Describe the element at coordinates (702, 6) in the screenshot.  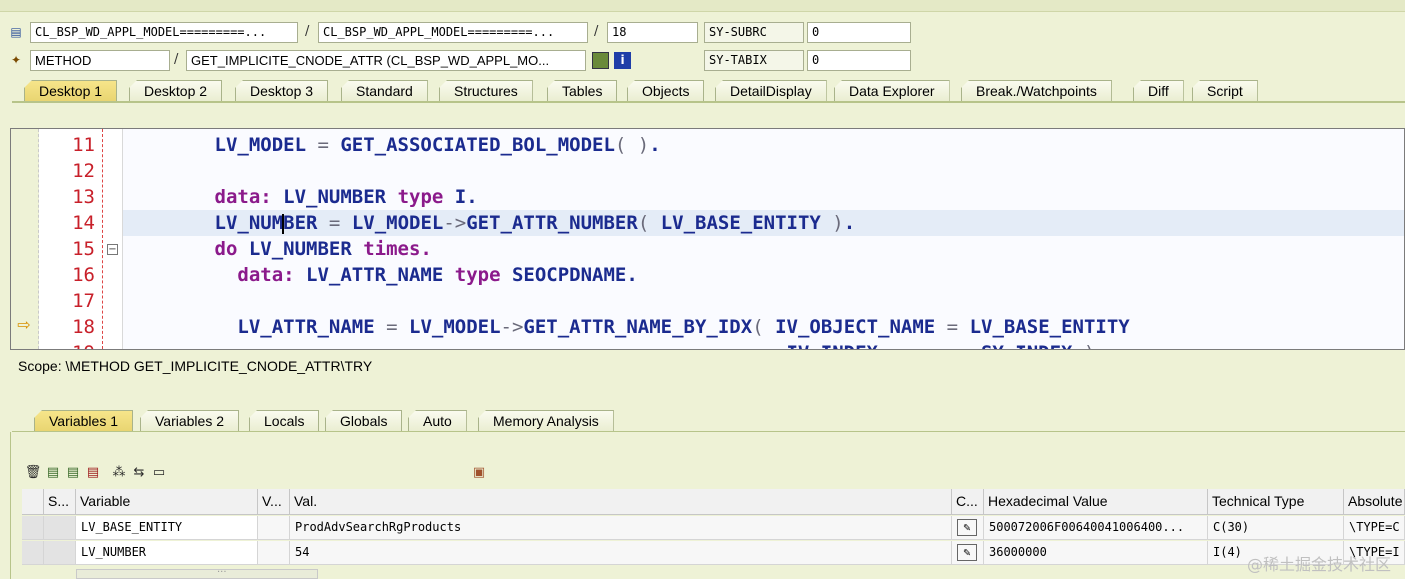
I see `window-top-strip` at that location.